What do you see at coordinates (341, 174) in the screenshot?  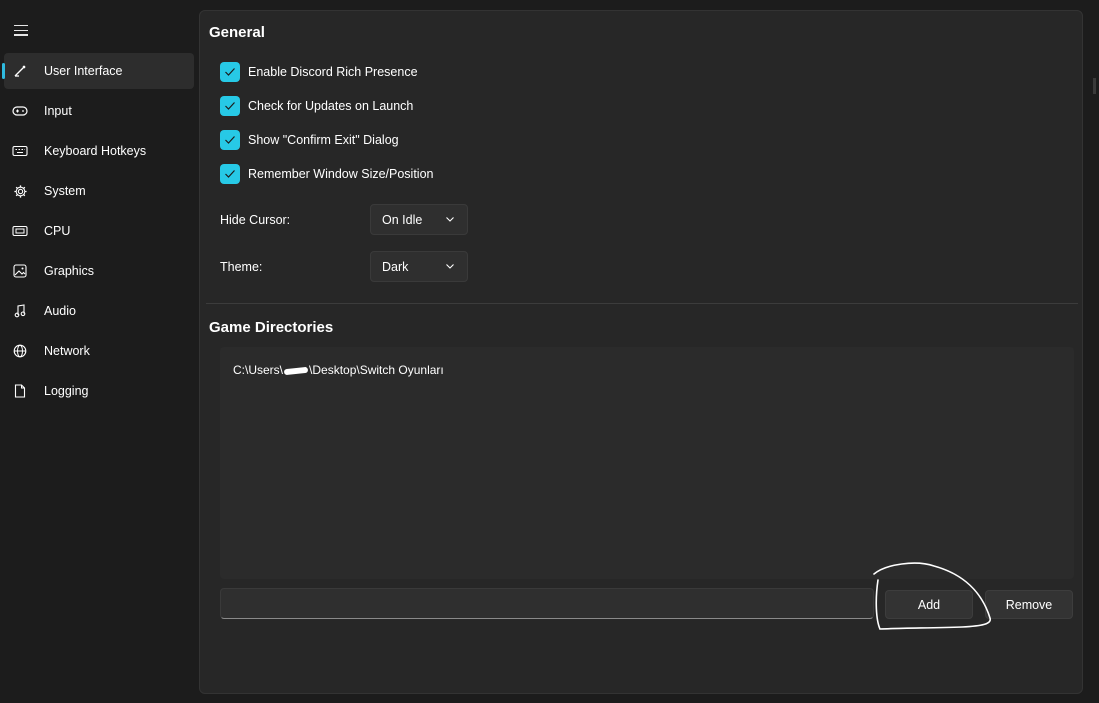 I see `checkbox-label: Remember Window Size/Position` at bounding box center [341, 174].